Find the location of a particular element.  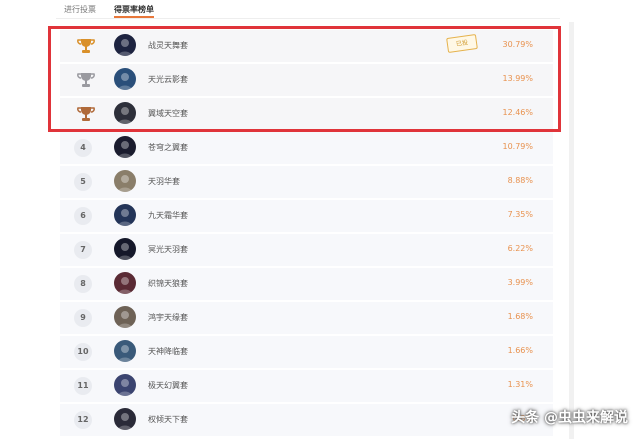

vote-percentage: 7.35% is located at coordinates (520, 214).